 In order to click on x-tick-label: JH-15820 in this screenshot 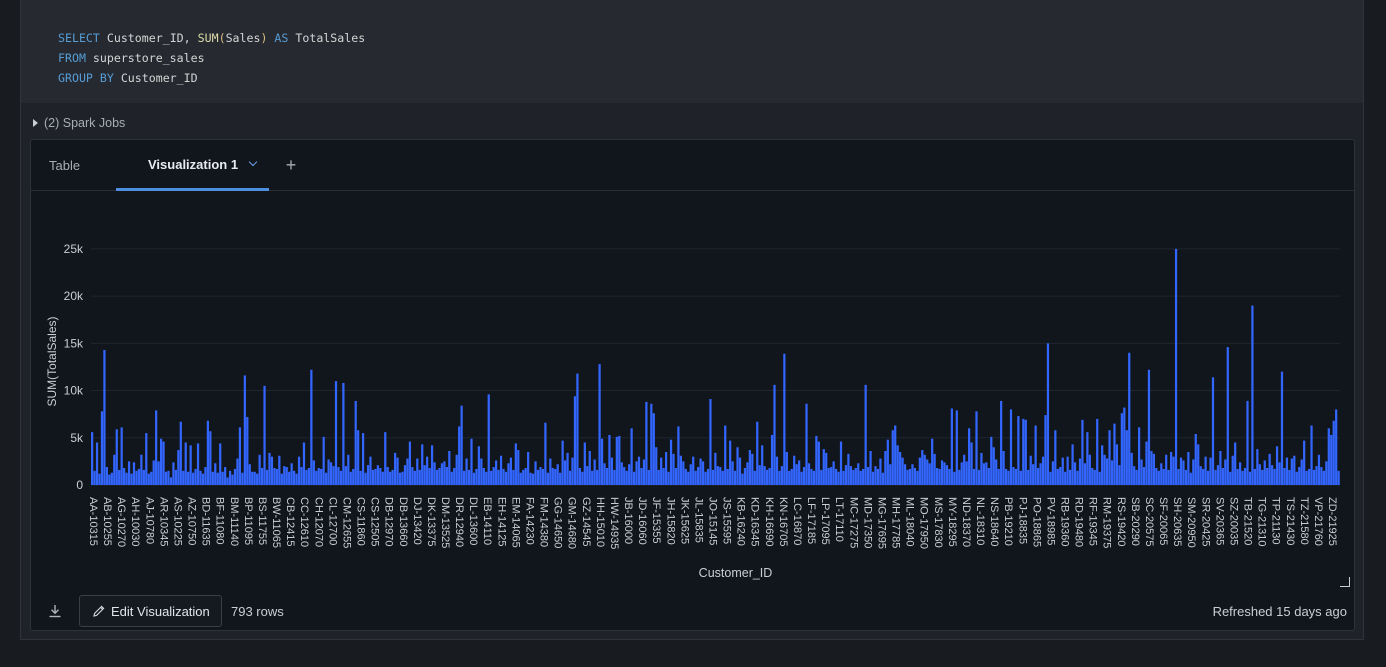, I will do `click(670, 521)`.